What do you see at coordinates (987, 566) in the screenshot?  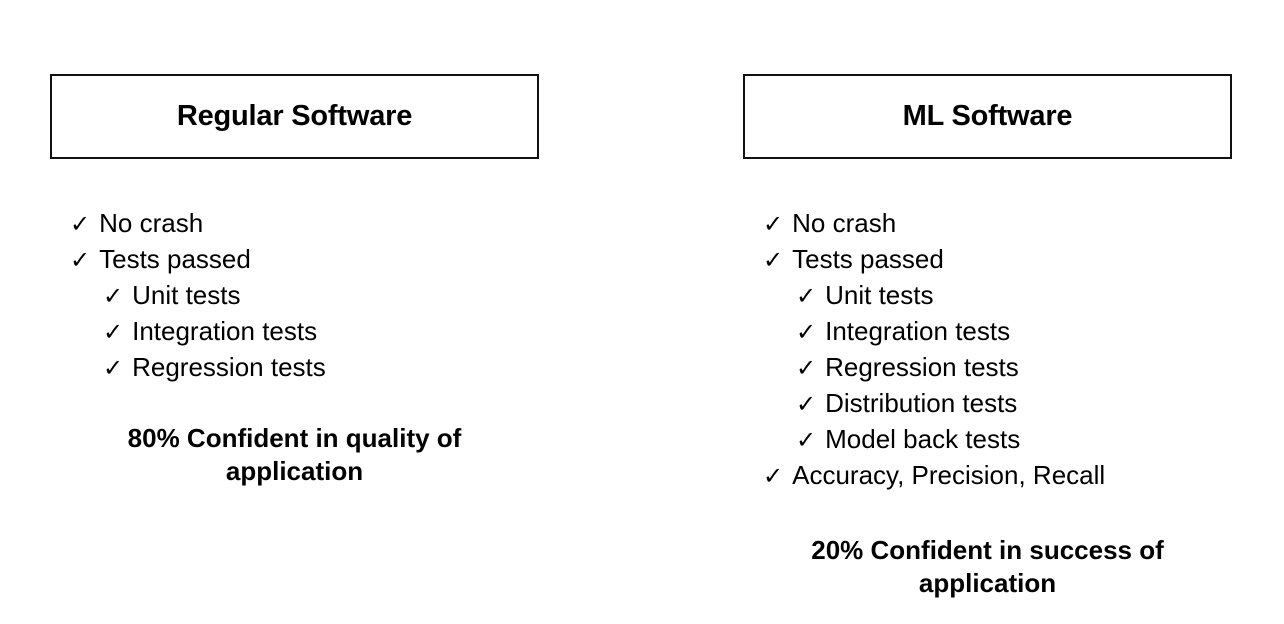 I see `conclusion-ml-software: 20% Confident in success of application` at bounding box center [987, 566].